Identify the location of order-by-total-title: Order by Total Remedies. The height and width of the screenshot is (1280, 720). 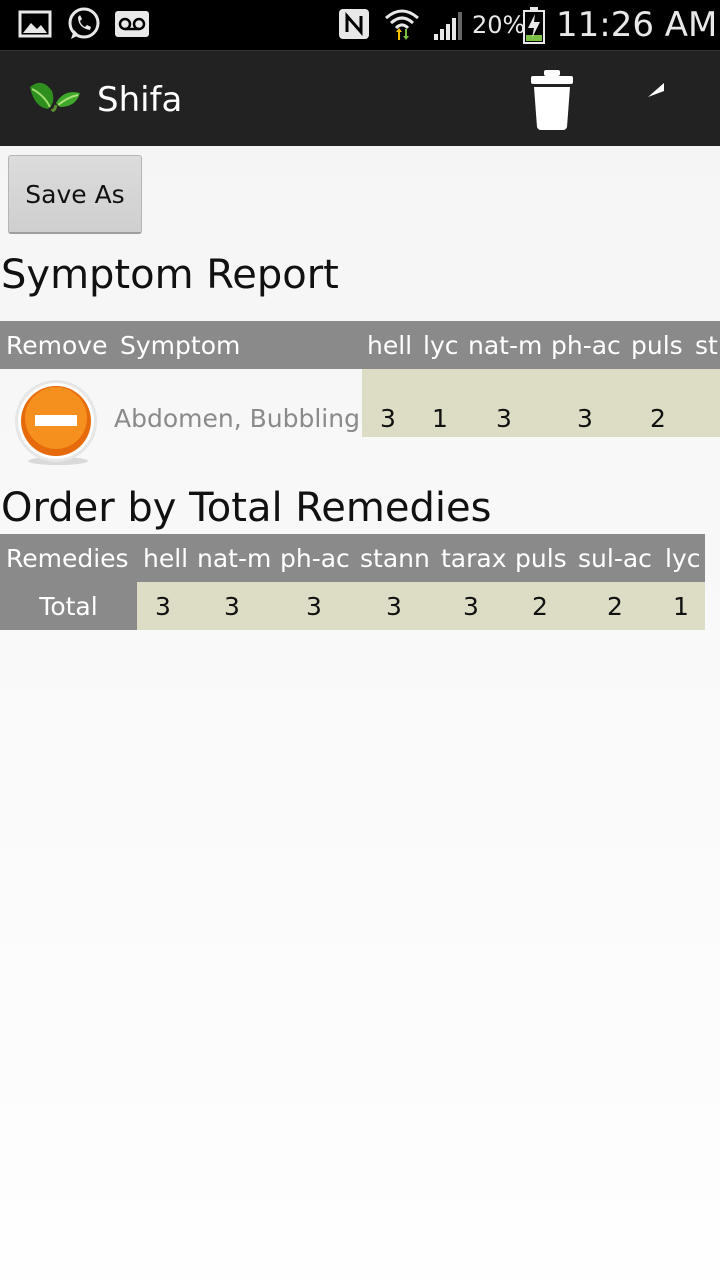
(246, 508).